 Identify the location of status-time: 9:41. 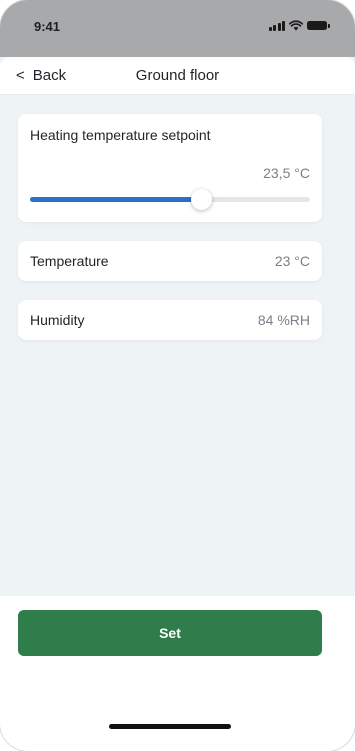
(47, 26).